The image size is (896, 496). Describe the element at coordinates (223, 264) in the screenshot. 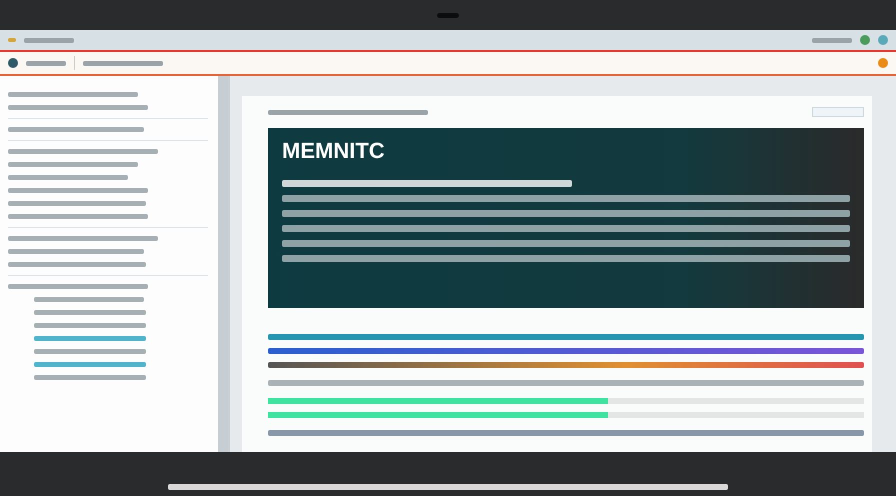

I see `scrollbar` at that location.